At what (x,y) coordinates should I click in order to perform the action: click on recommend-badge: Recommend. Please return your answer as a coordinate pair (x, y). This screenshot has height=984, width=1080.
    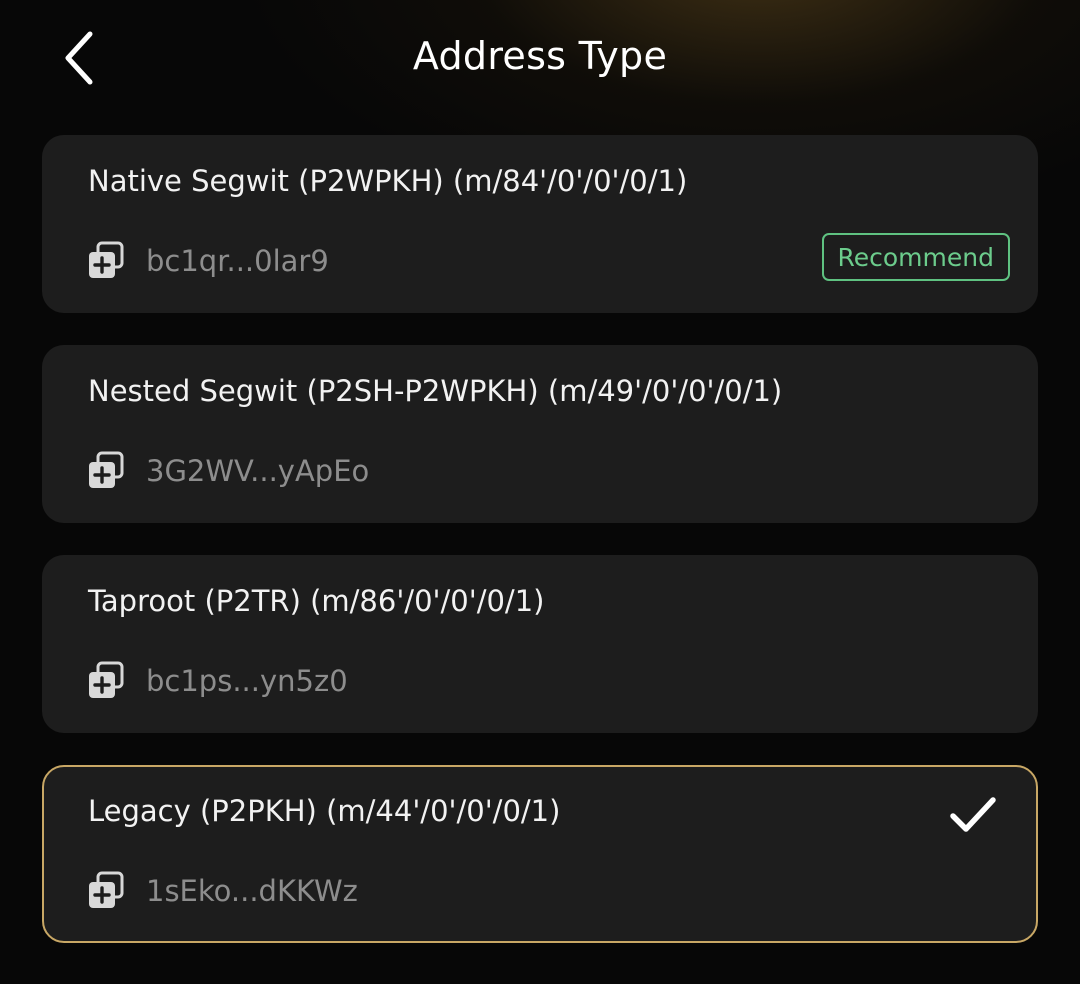
    Looking at the image, I should click on (915, 257).